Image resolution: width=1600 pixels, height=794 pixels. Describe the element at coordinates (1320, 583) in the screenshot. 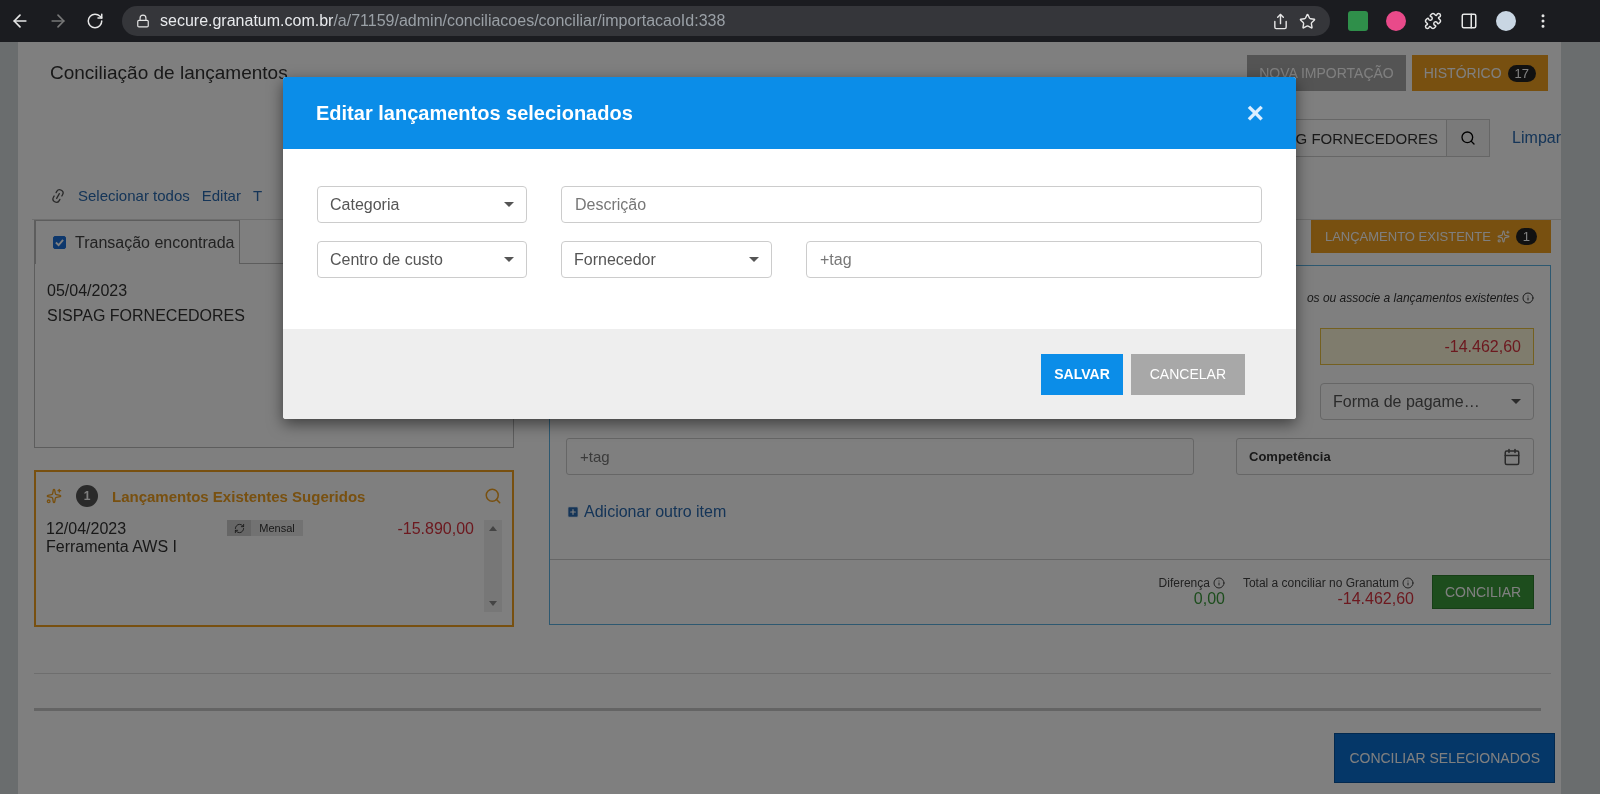

I see `stat-label: Total a conciliar no Granatum` at that location.